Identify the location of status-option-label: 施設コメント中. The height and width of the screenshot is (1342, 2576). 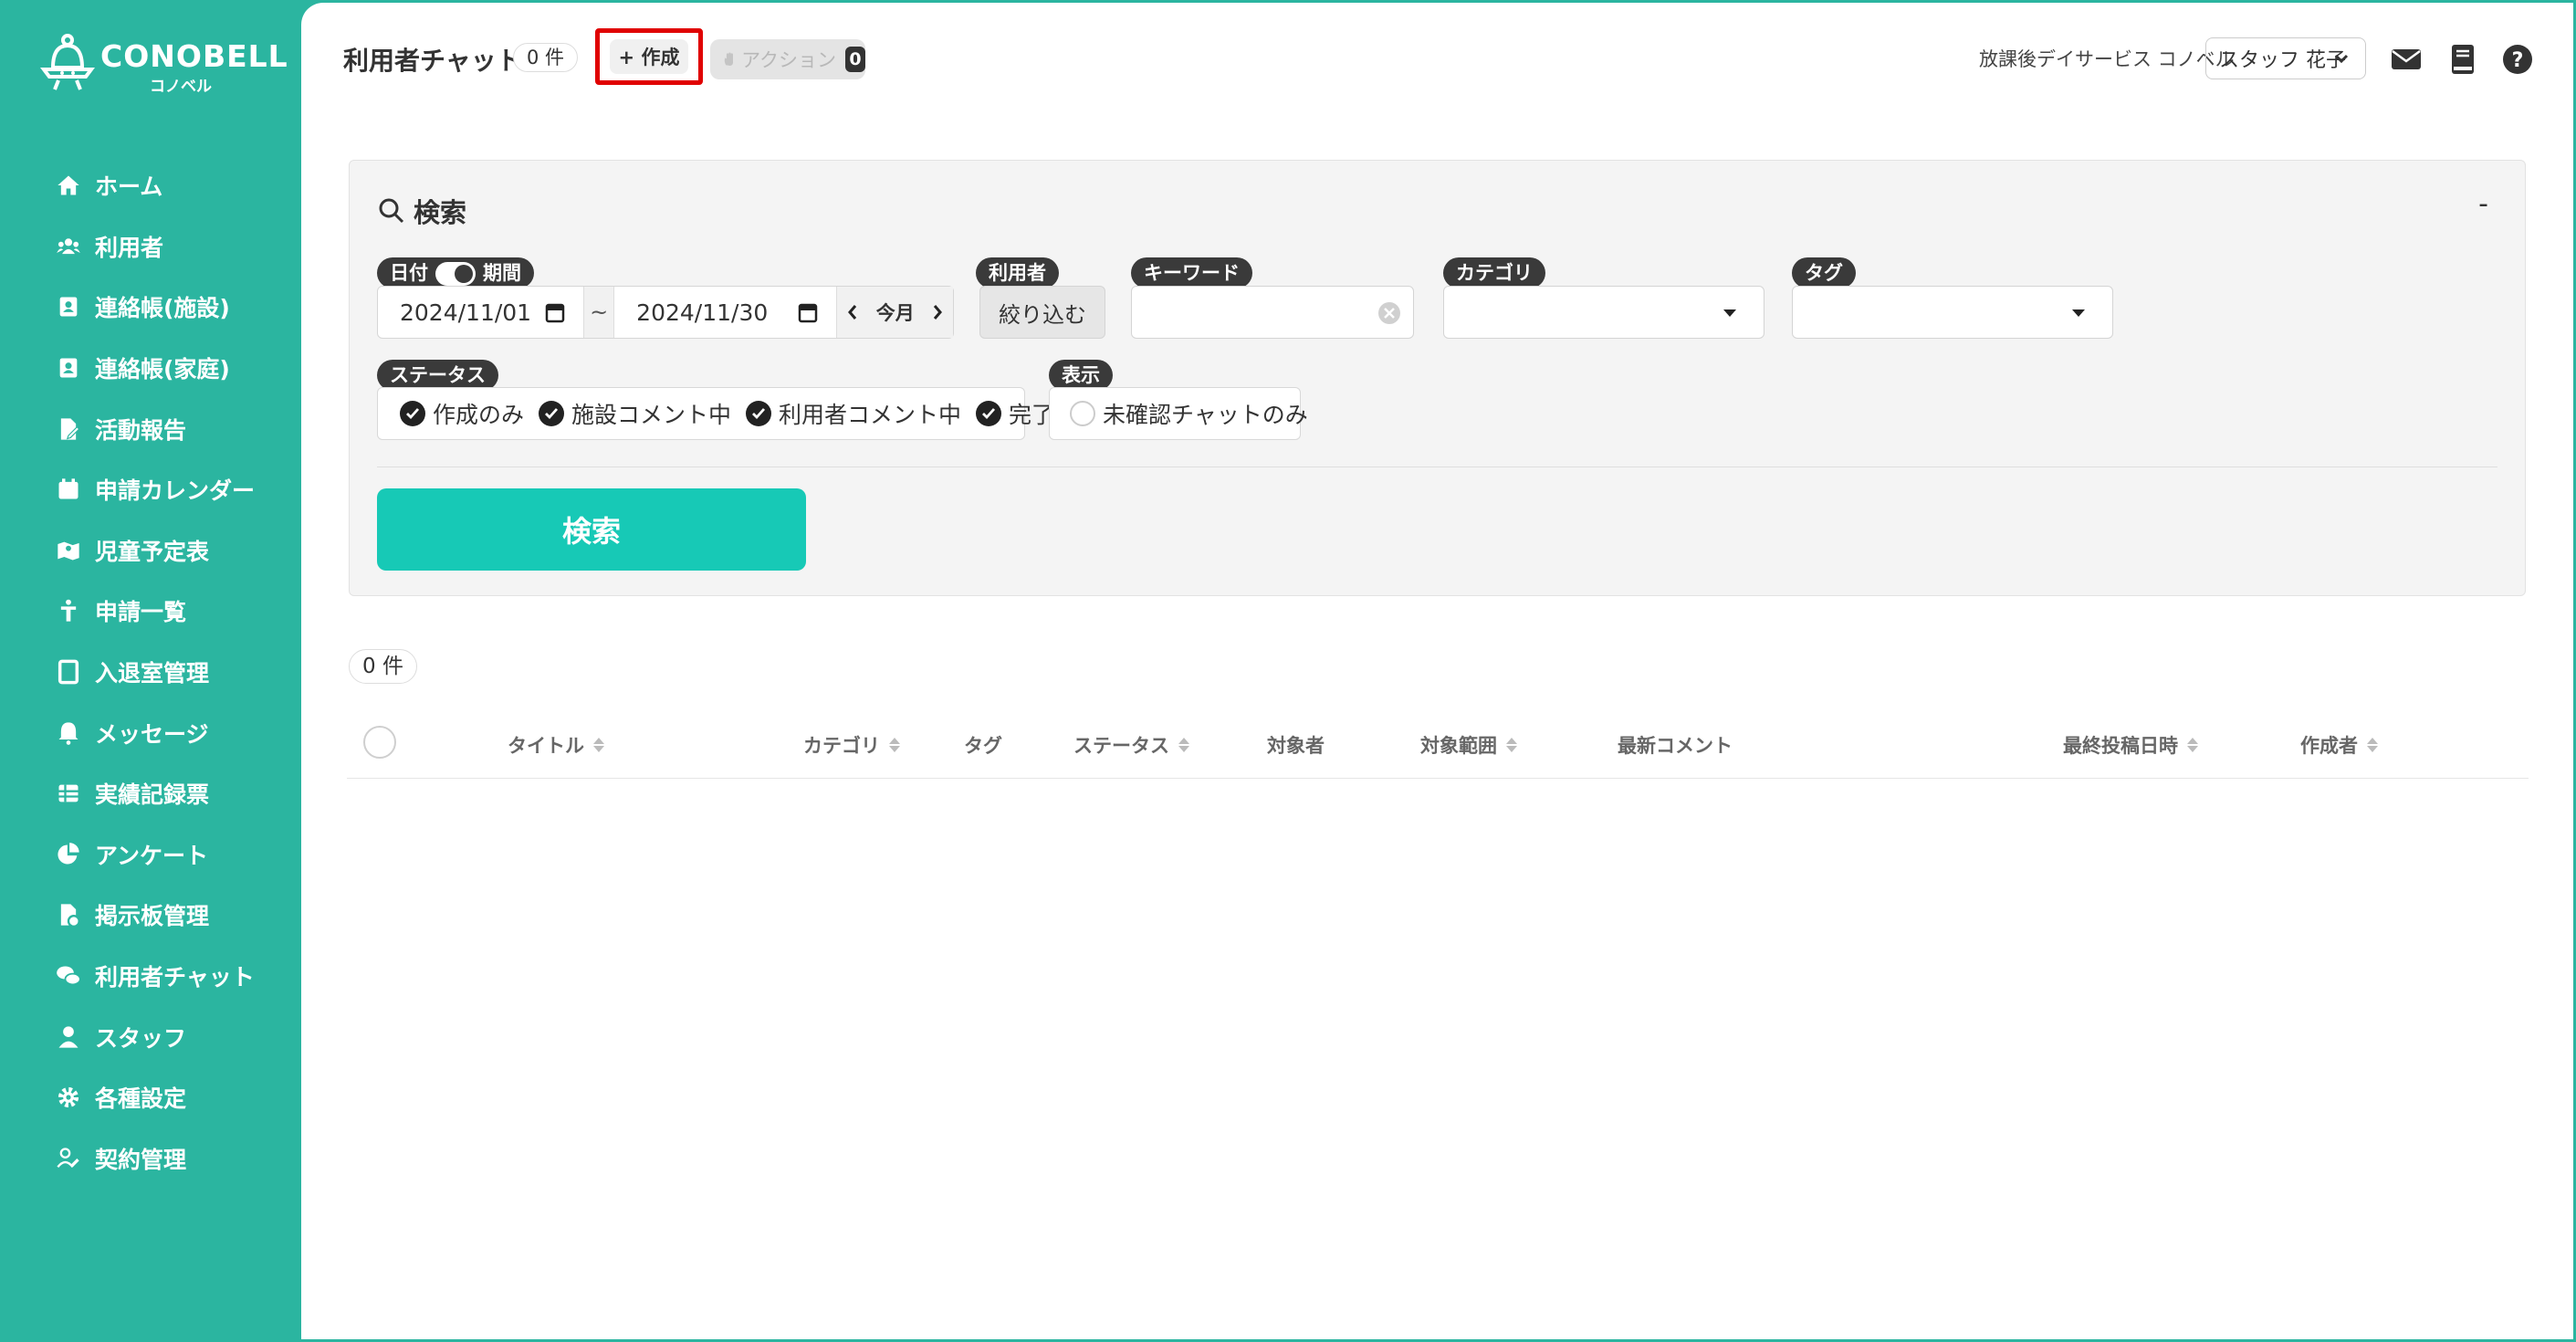
(652, 415).